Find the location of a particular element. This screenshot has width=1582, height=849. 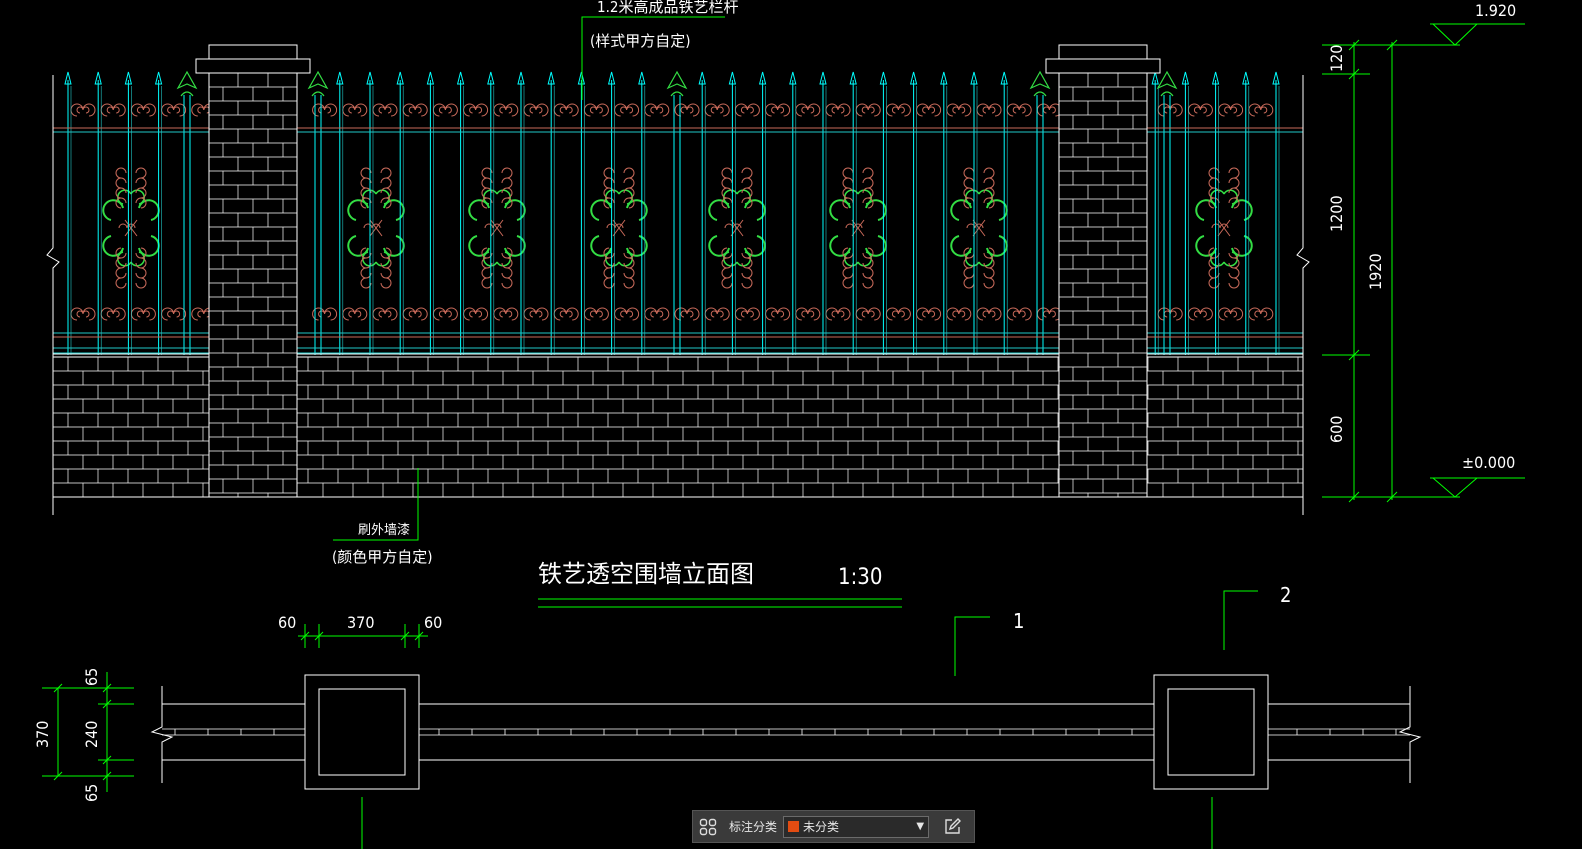

dim-600: 600 is located at coordinates (1336, 429).